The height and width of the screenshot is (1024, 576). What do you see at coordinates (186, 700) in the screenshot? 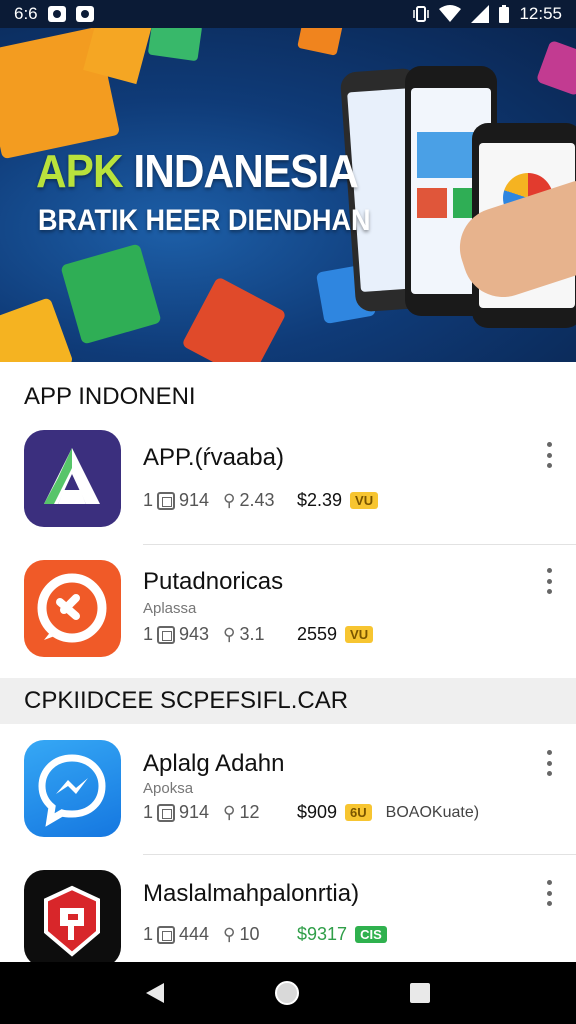
I see `section-title: CPKIIDCEE SCPEFSIFL.CAR` at bounding box center [186, 700].